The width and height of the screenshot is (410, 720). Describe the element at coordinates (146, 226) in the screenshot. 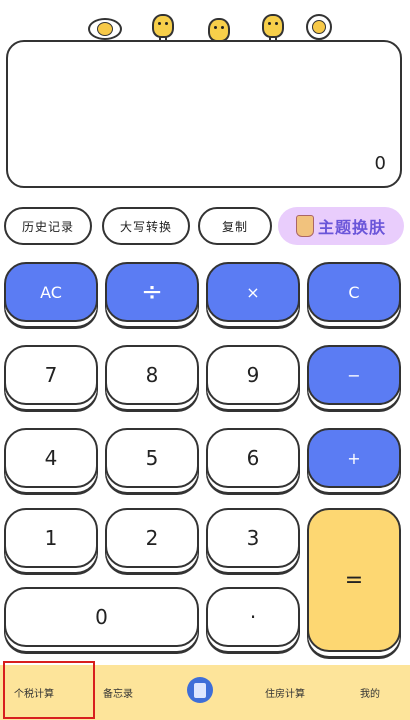

I see `uppercase-convert-button: 大写转换` at that location.